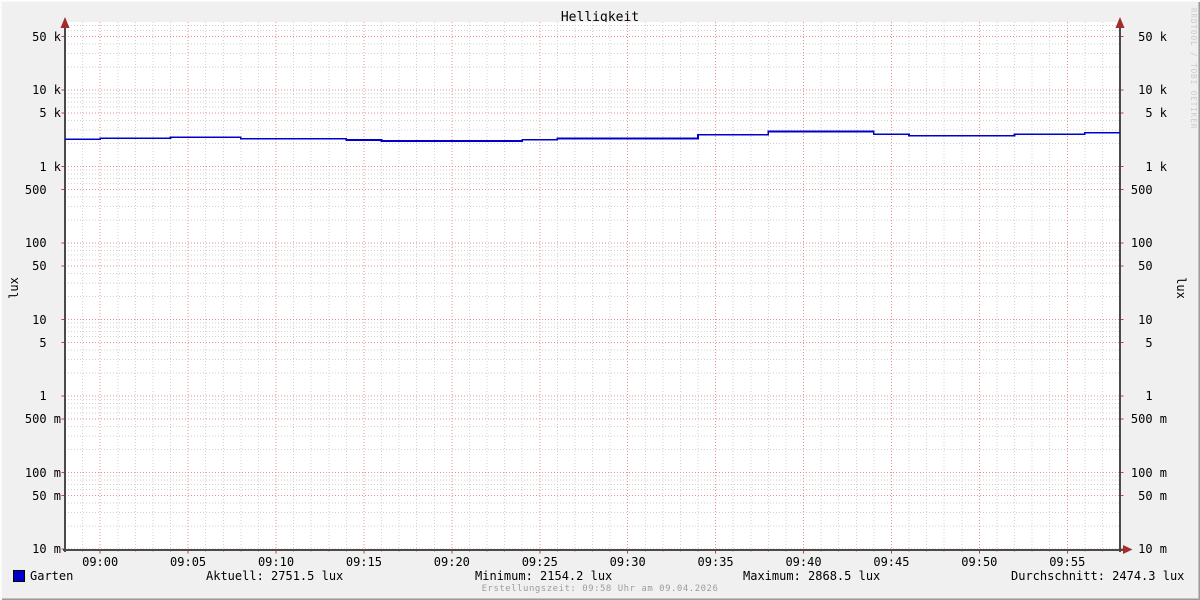 This screenshot has width=1200, height=600. What do you see at coordinates (1148, 266) in the screenshot?
I see `y-axis-label-right: 50` at bounding box center [1148, 266].